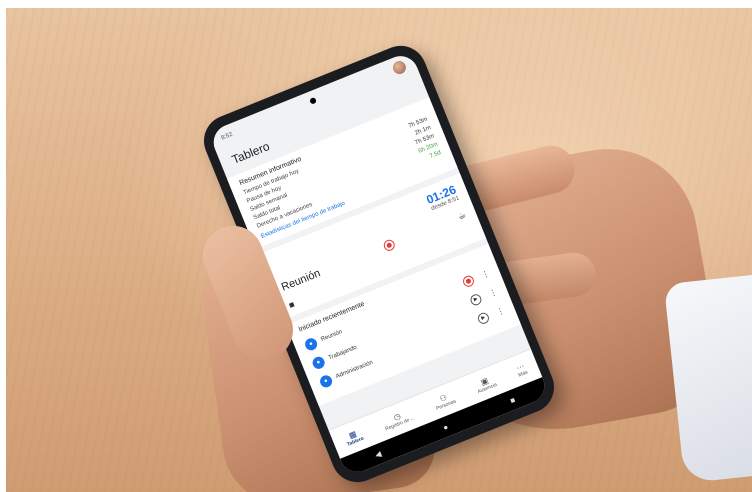 Image resolution: width=752 pixels, height=492 pixels. I want to click on avatar, so click(399, 67).